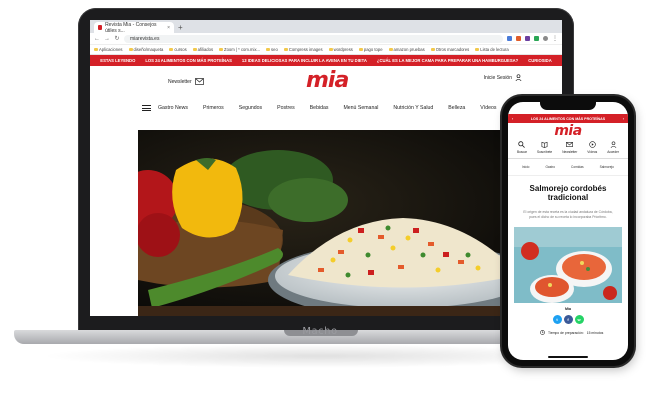 This screenshot has width=646, height=400. What do you see at coordinates (545, 38) in the screenshot?
I see `avatar` at bounding box center [545, 38].